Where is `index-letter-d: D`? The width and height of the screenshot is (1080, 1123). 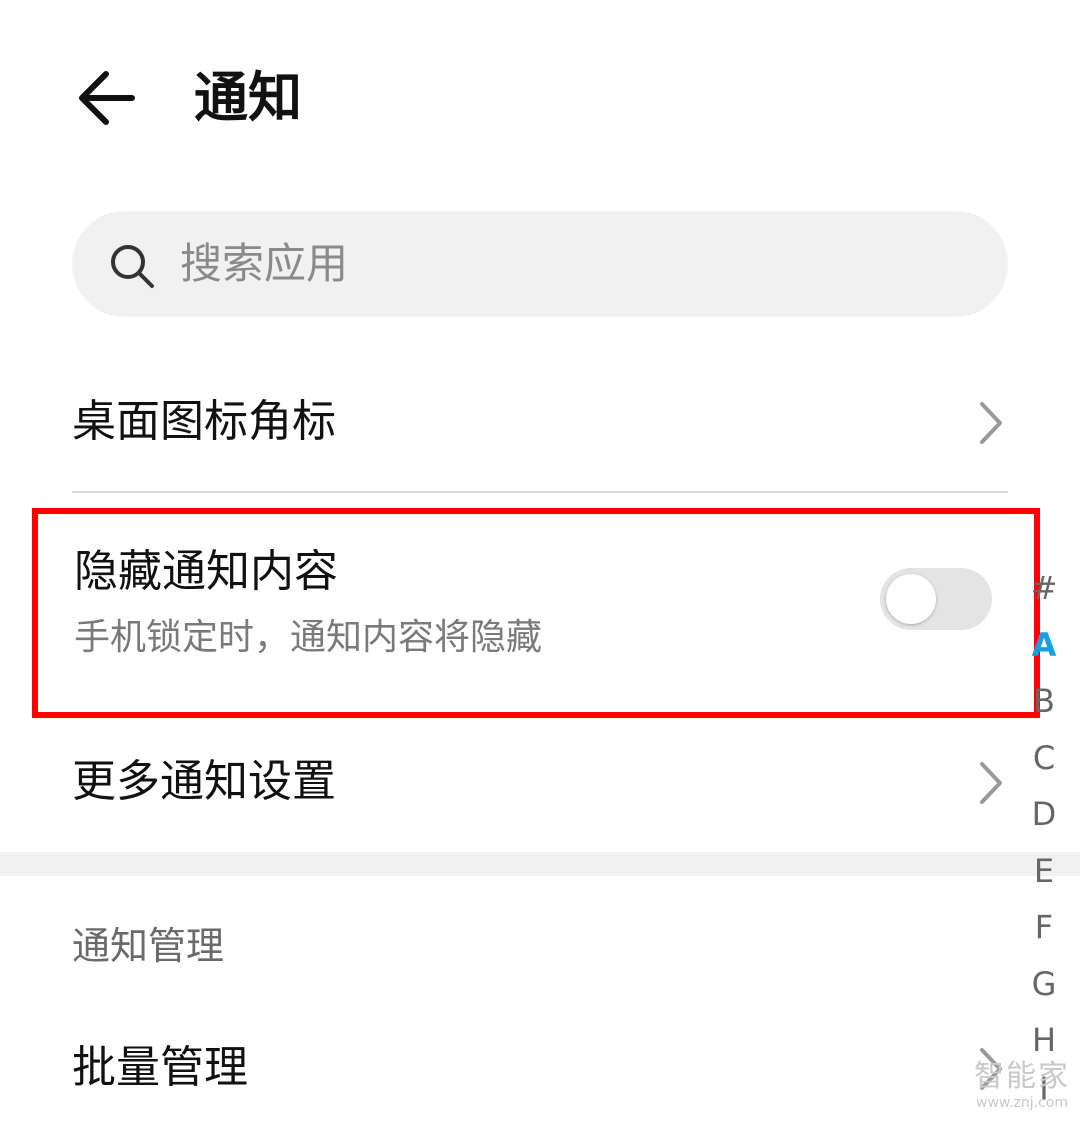
index-letter-d: D is located at coordinates (1044, 814).